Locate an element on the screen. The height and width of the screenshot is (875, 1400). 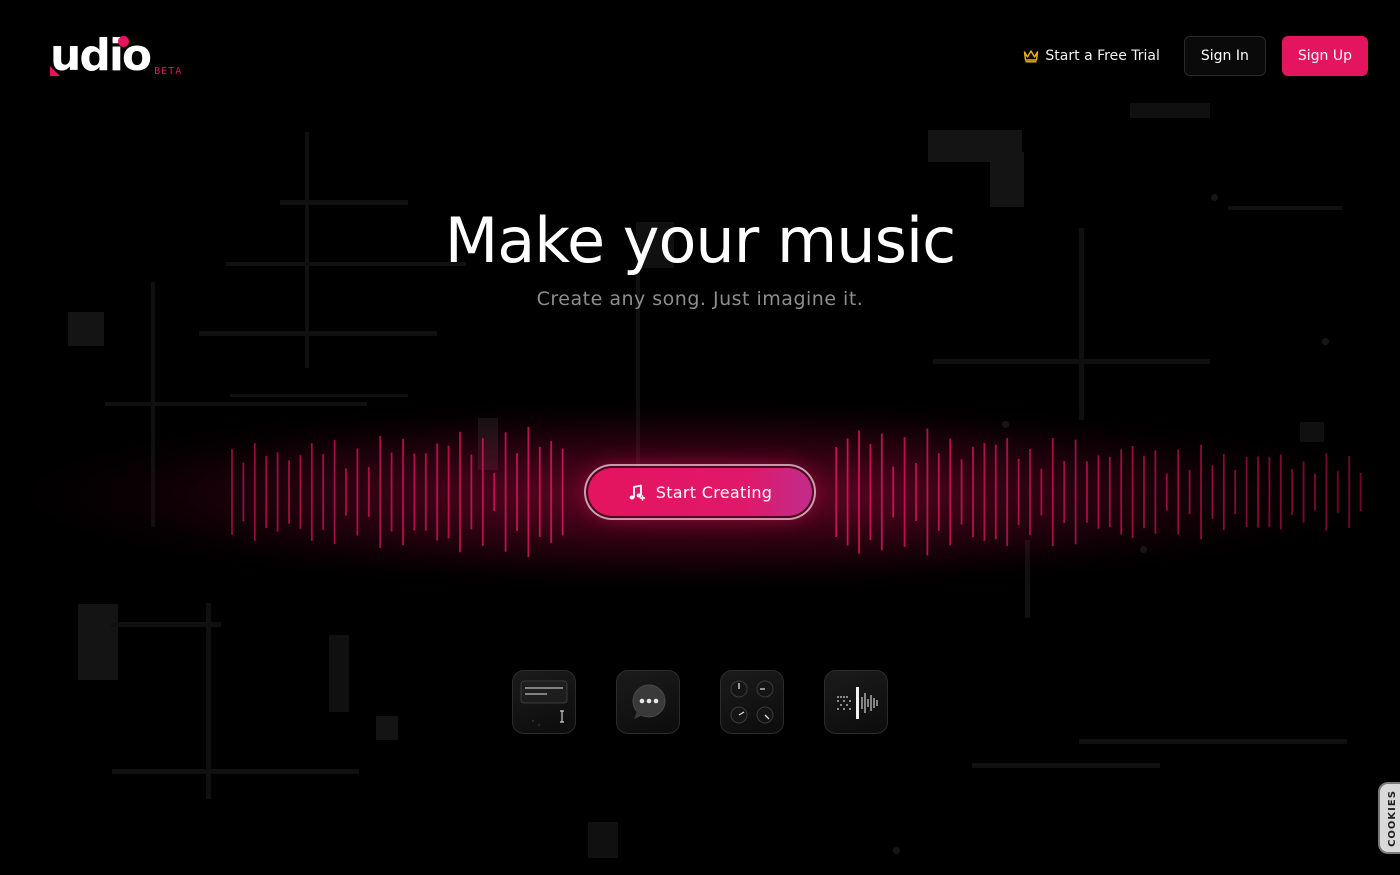
music-note-plus-icon is located at coordinates (637, 492).